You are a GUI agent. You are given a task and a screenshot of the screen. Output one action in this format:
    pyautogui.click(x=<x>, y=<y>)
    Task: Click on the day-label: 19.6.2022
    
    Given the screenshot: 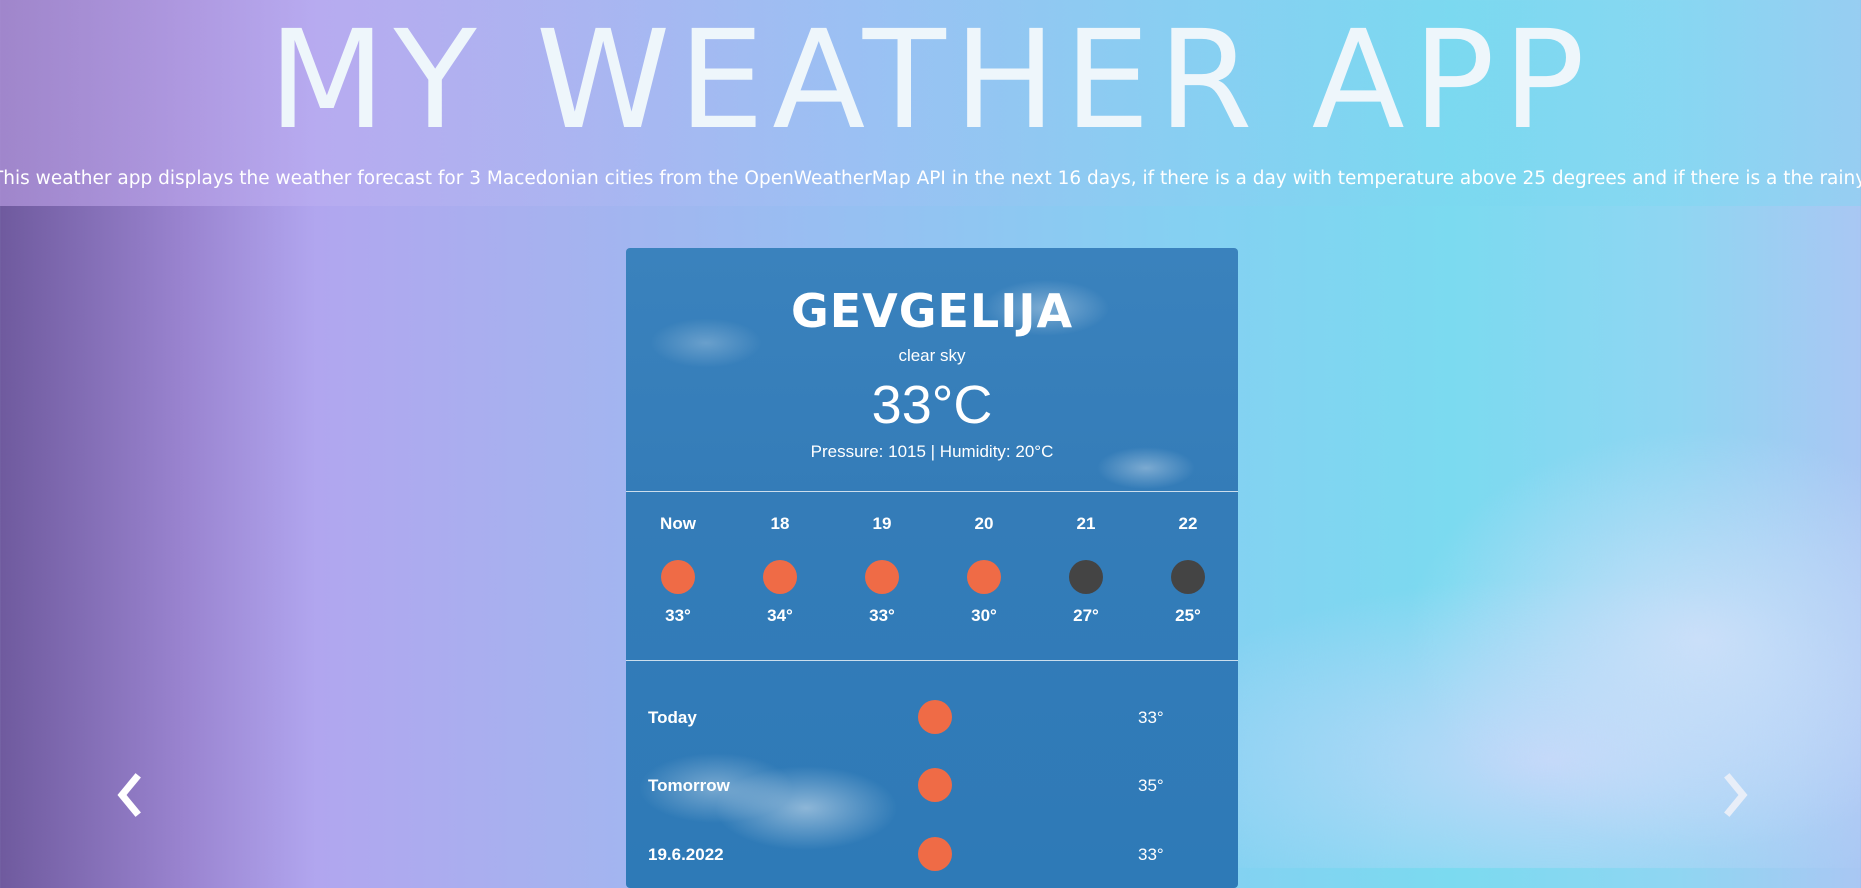 What is the action you would take?
    pyautogui.click(x=686, y=854)
    